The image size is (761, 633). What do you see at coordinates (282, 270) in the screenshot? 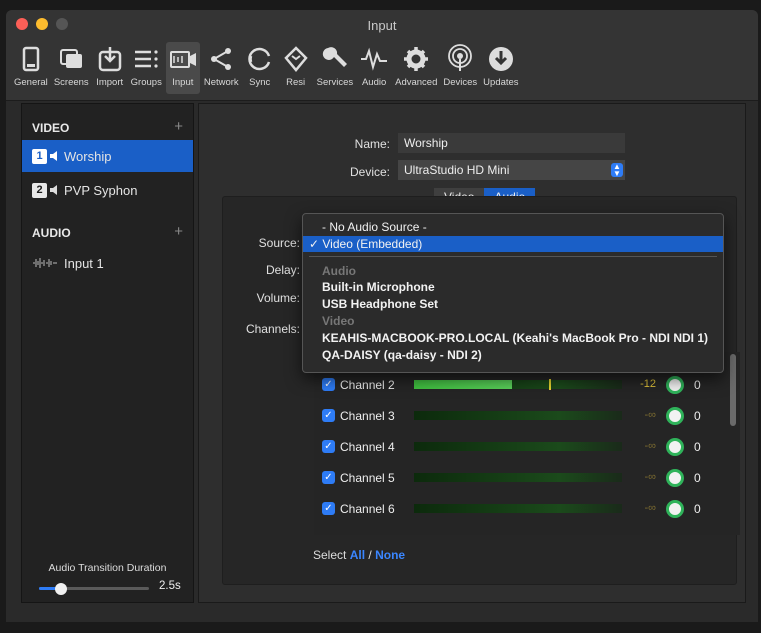
I see `delay-label: Delay:` at bounding box center [282, 270].